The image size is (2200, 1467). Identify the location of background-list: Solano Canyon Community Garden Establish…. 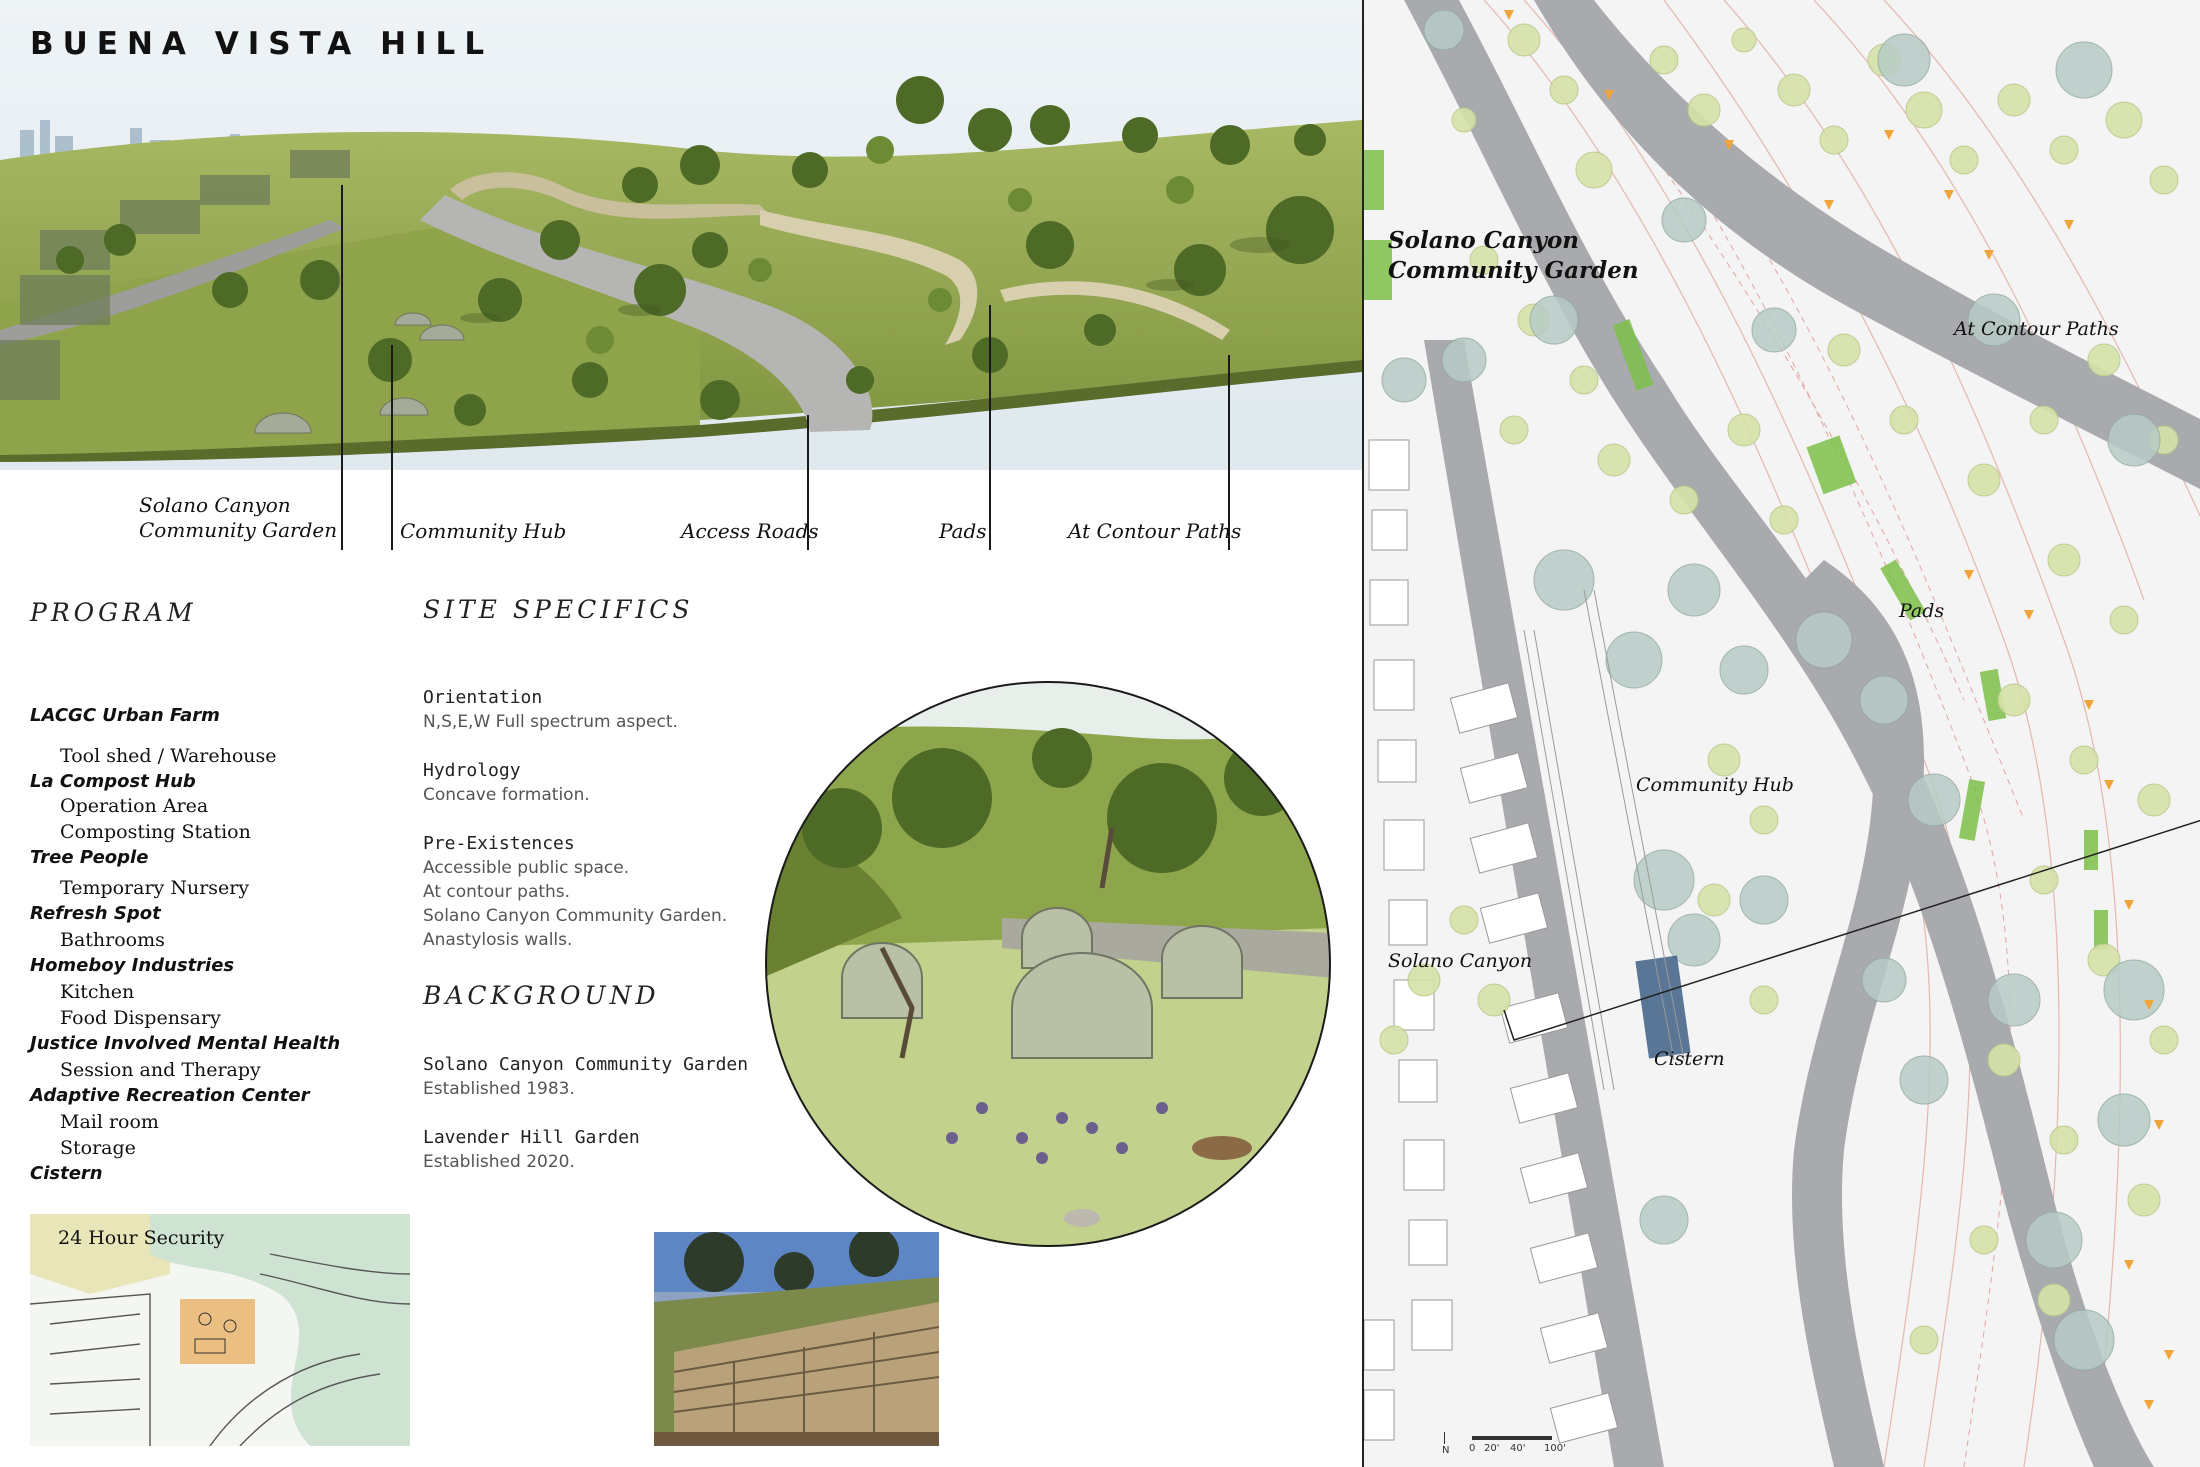
(613, 1113).